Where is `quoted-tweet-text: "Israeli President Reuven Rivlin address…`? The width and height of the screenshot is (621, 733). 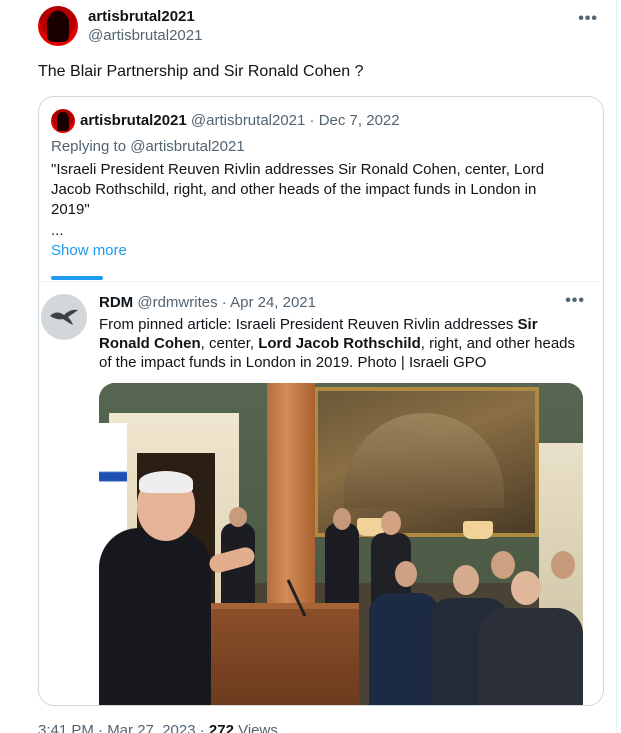 quoted-tweet-text: "Israeli President Reuven Rivlin address… is located at coordinates (298, 189).